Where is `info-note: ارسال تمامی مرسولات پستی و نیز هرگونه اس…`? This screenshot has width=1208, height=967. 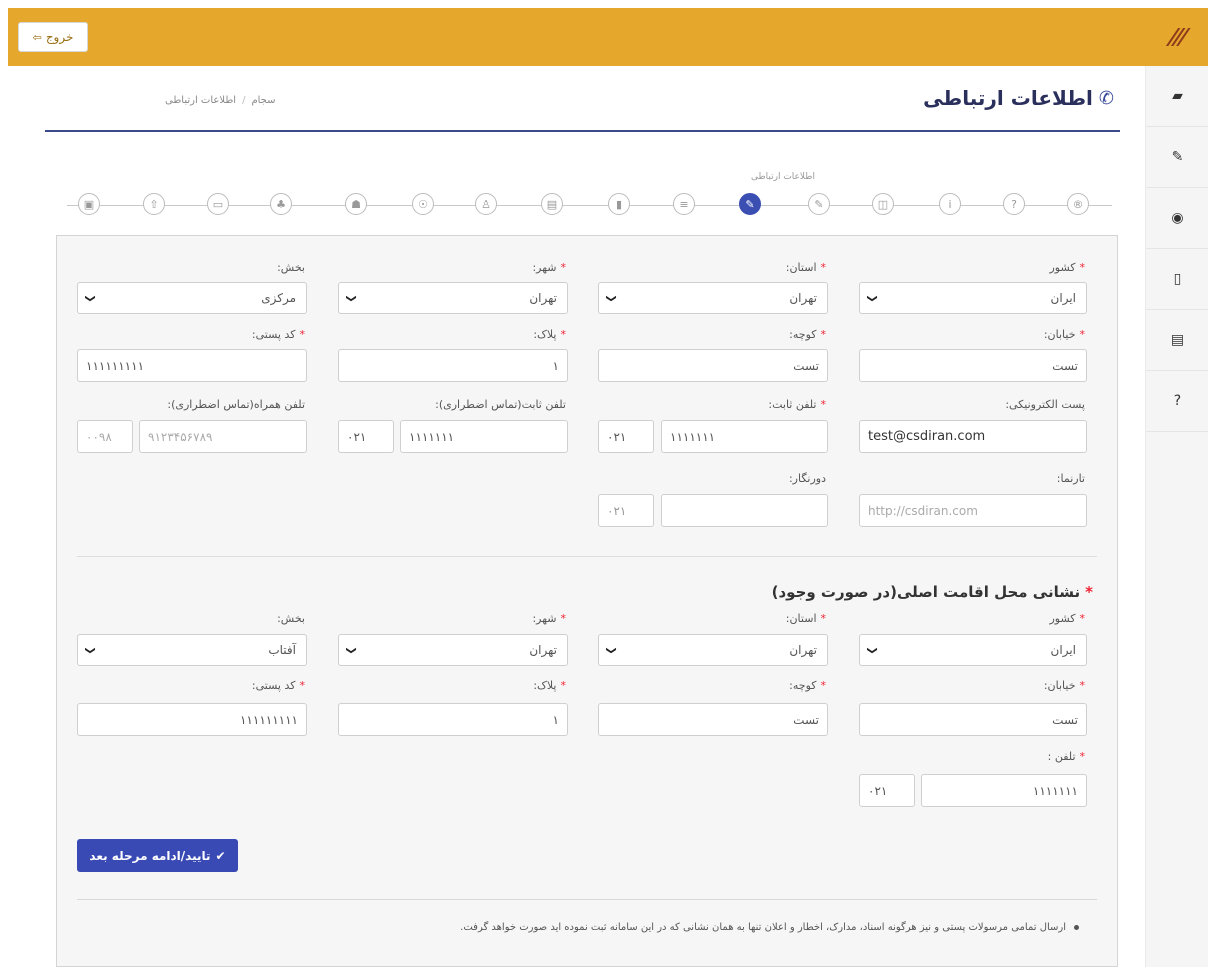 info-note: ارسال تمامی مرسولات پستی و نیز هرگونه اس… is located at coordinates (769, 927).